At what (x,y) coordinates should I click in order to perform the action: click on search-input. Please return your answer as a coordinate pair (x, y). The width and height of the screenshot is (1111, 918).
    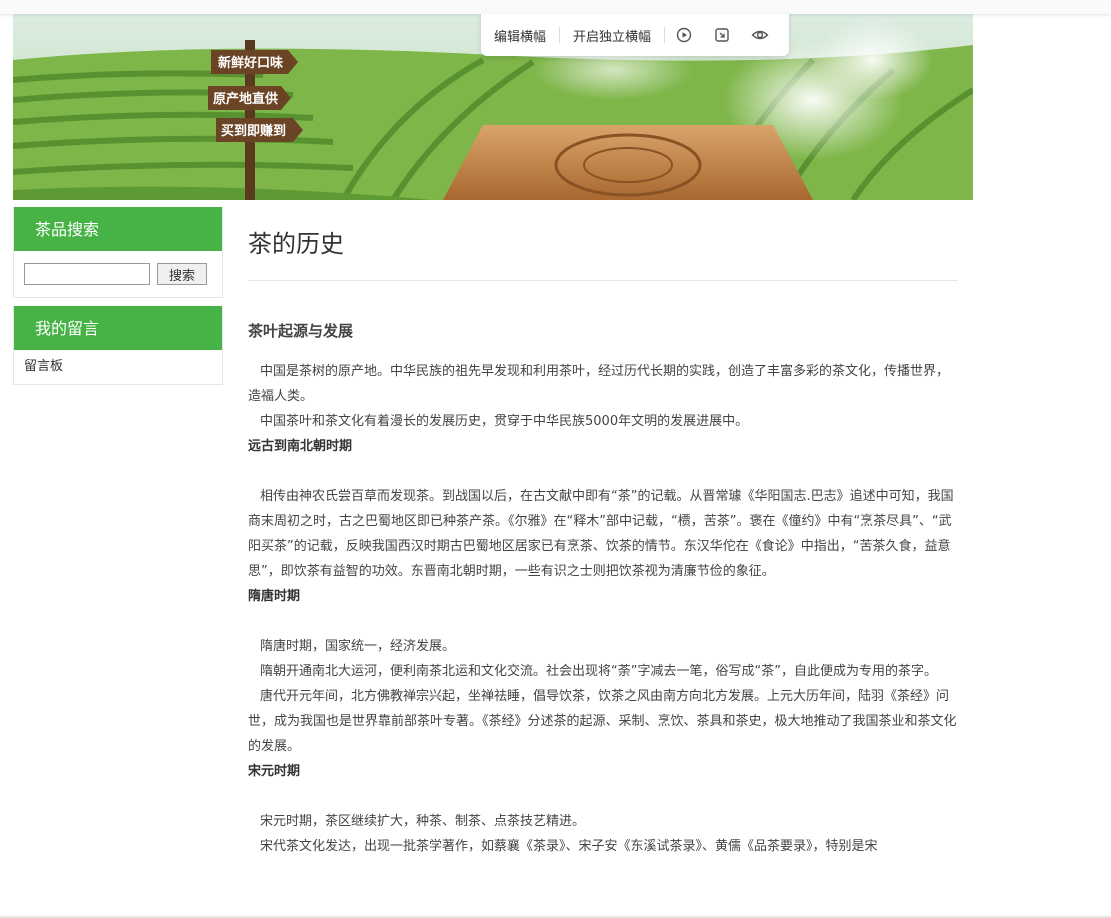
    Looking at the image, I should click on (87, 274).